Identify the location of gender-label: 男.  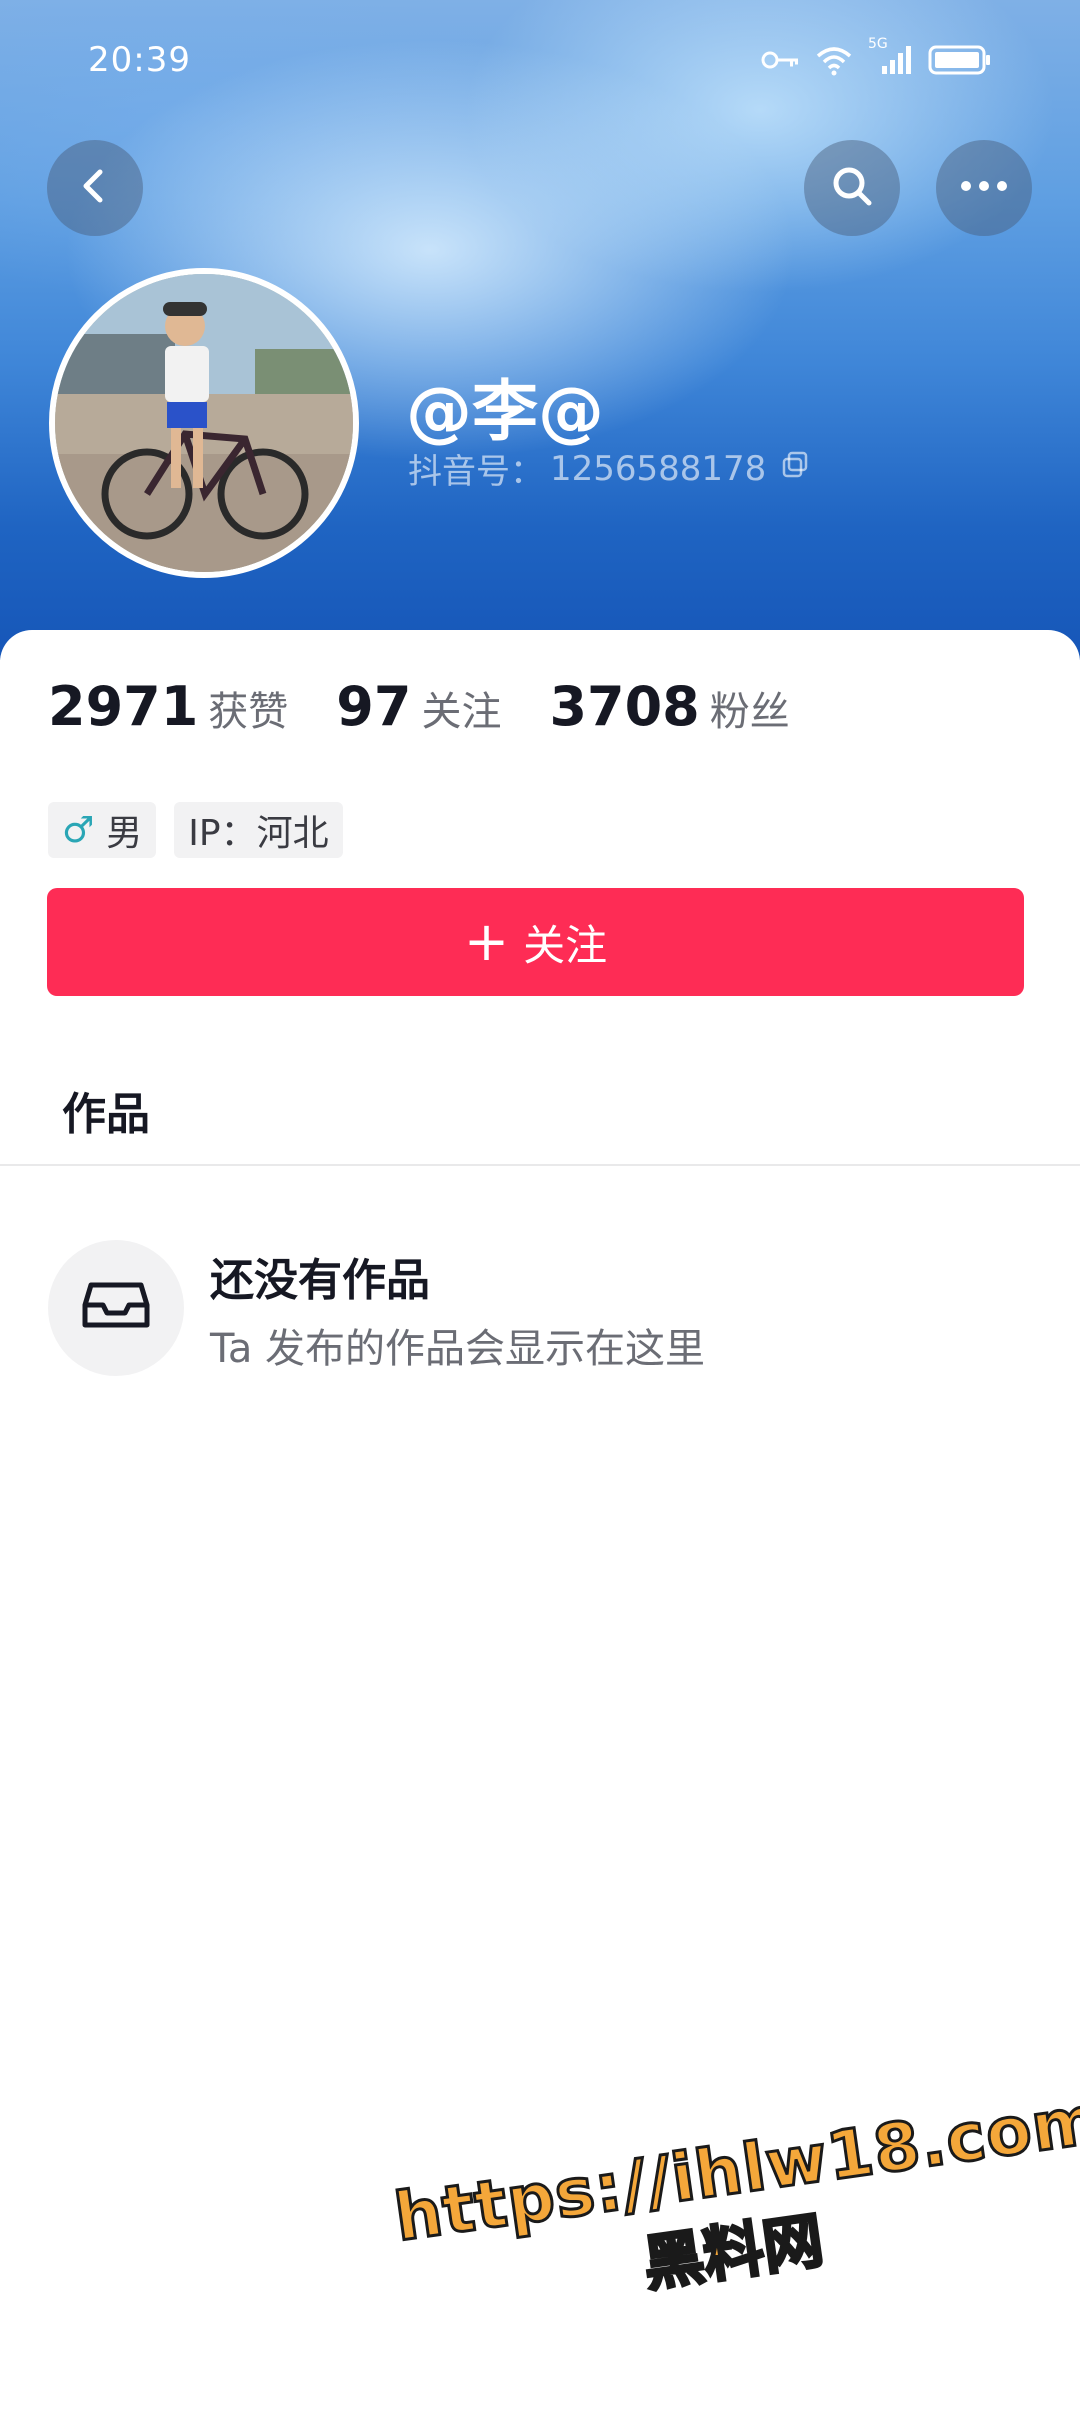
(124, 833).